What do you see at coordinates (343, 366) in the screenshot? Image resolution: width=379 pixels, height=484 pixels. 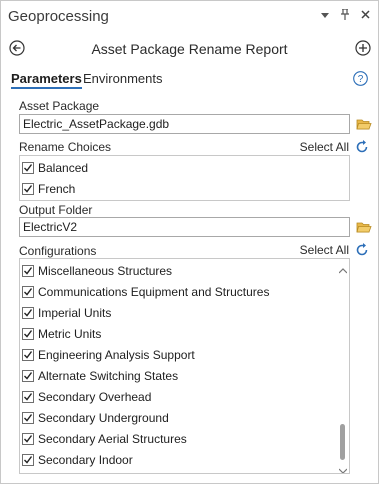 I see `scrollbar` at bounding box center [343, 366].